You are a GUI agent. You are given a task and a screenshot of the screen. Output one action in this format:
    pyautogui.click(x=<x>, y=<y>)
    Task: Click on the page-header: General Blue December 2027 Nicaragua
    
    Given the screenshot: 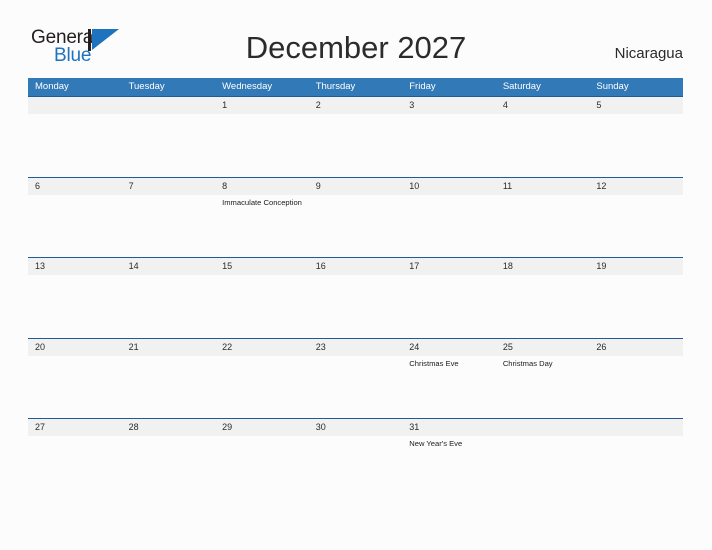 What is the action you would take?
    pyautogui.click(x=356, y=39)
    